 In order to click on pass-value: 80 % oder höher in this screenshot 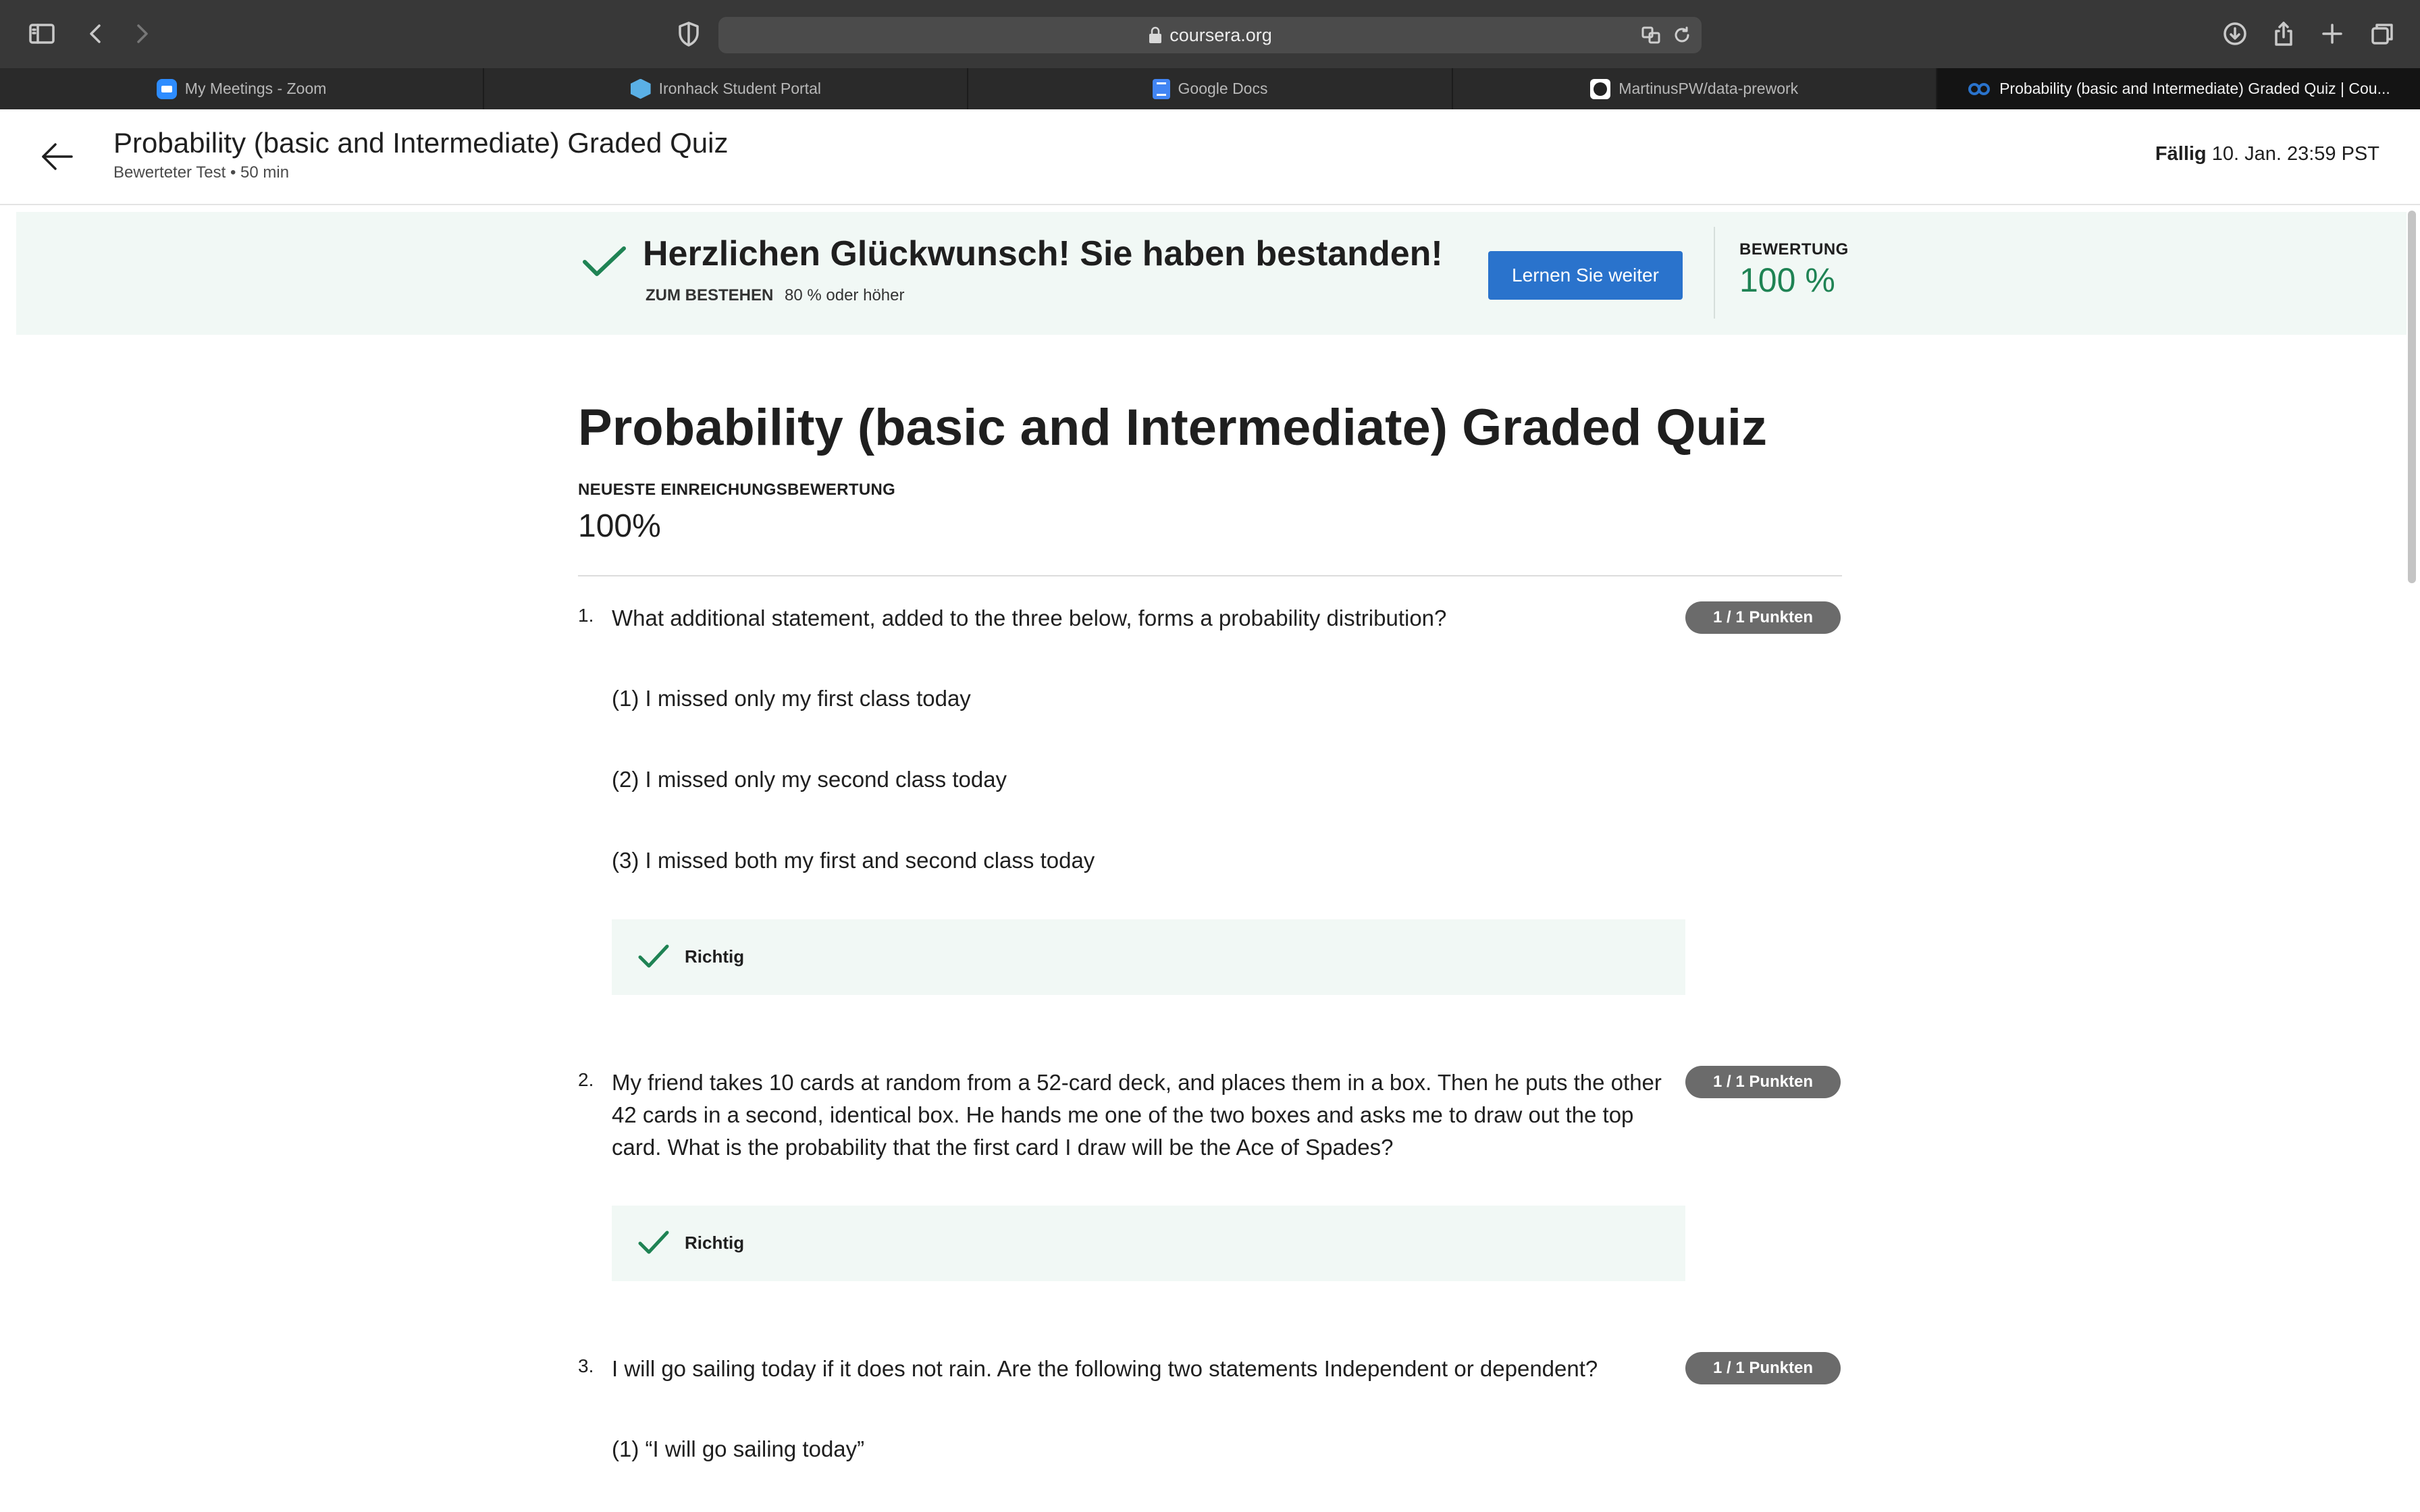, I will do `click(845, 295)`.